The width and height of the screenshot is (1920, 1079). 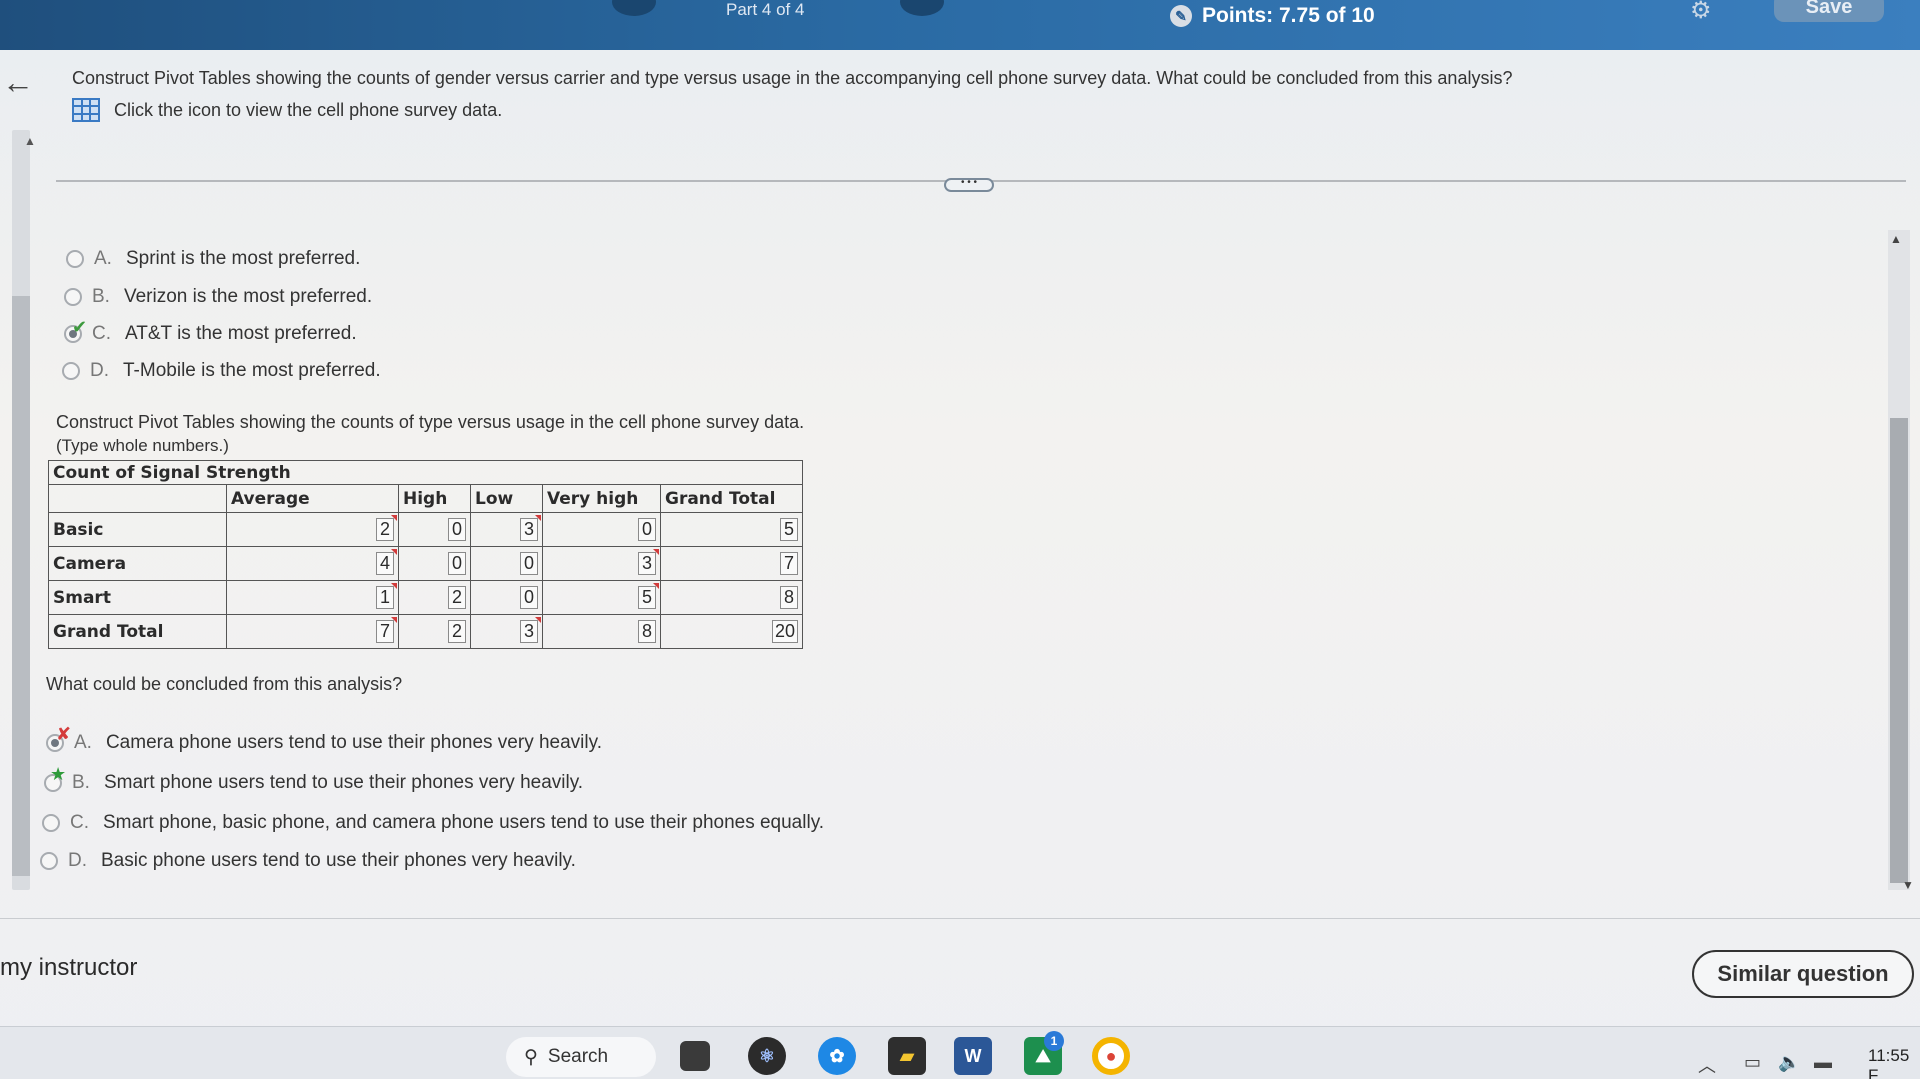 What do you see at coordinates (1288, 15) in the screenshot?
I see `points-text: Points: 7.75 of 10` at bounding box center [1288, 15].